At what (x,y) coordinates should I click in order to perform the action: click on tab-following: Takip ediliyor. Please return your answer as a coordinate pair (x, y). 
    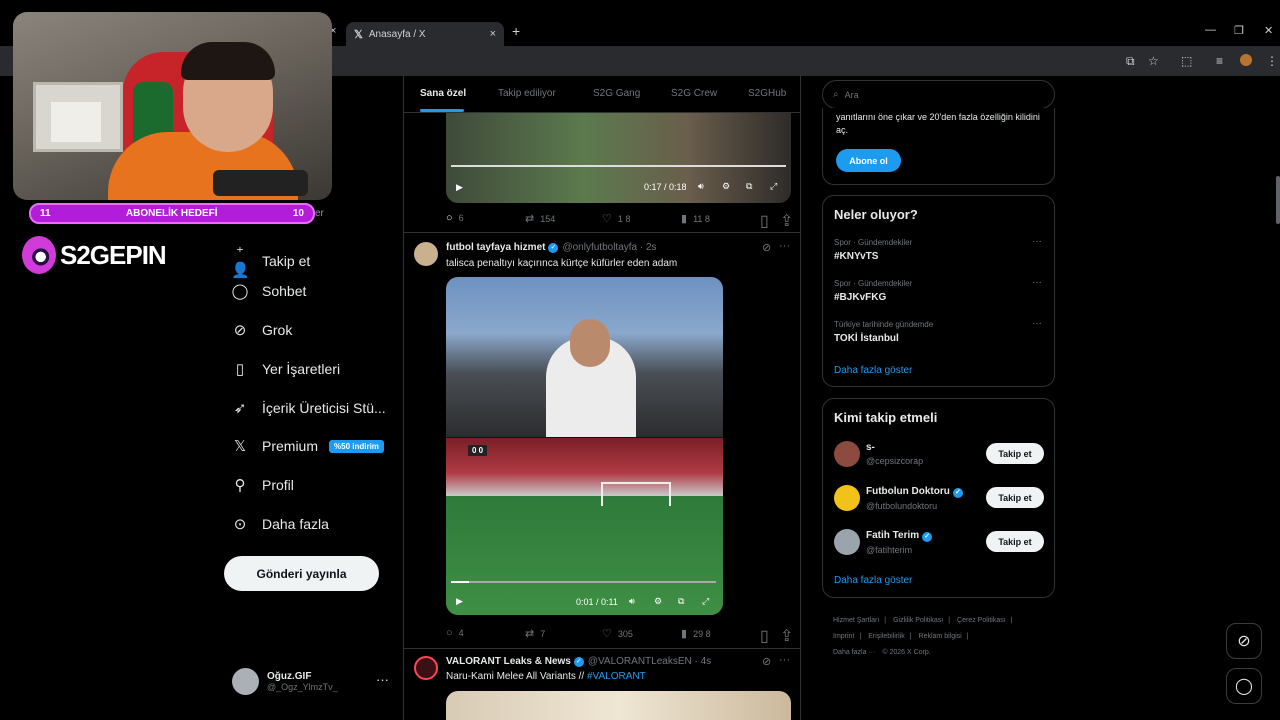
    Looking at the image, I should click on (527, 93).